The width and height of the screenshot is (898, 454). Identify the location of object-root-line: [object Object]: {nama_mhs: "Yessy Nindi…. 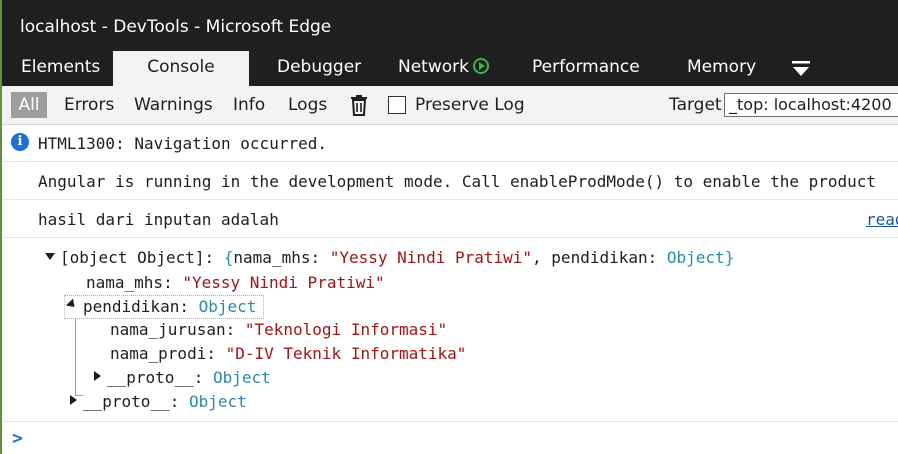
(397, 257).